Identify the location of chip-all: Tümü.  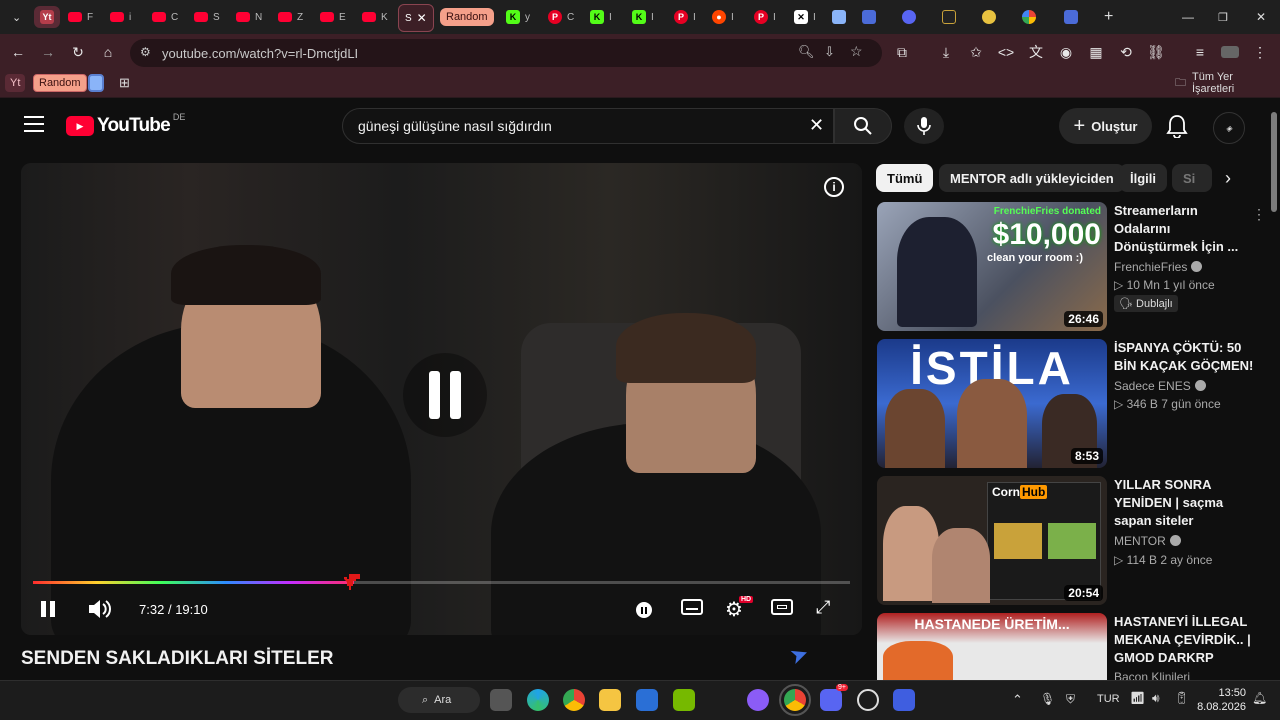
(905, 178).